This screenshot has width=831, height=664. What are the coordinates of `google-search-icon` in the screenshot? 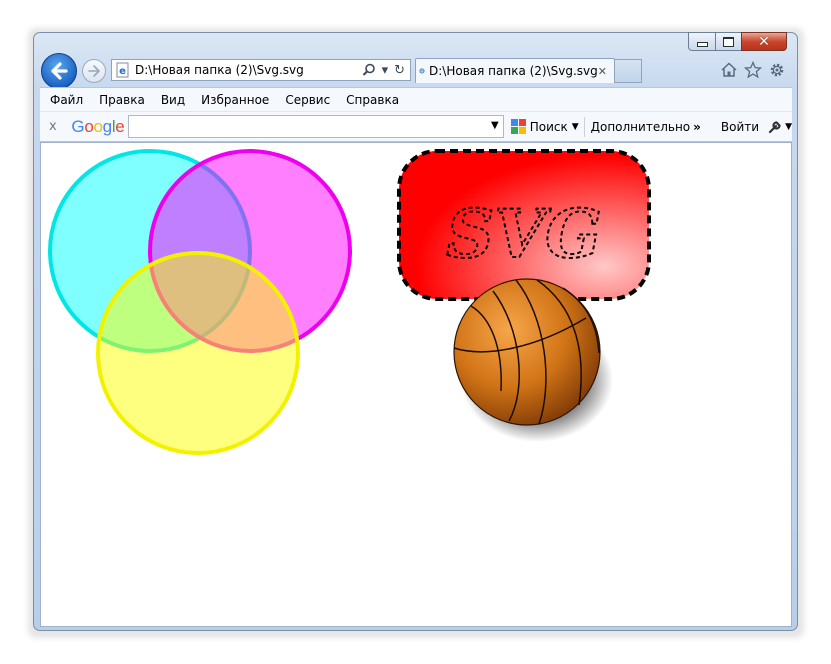 It's located at (518, 126).